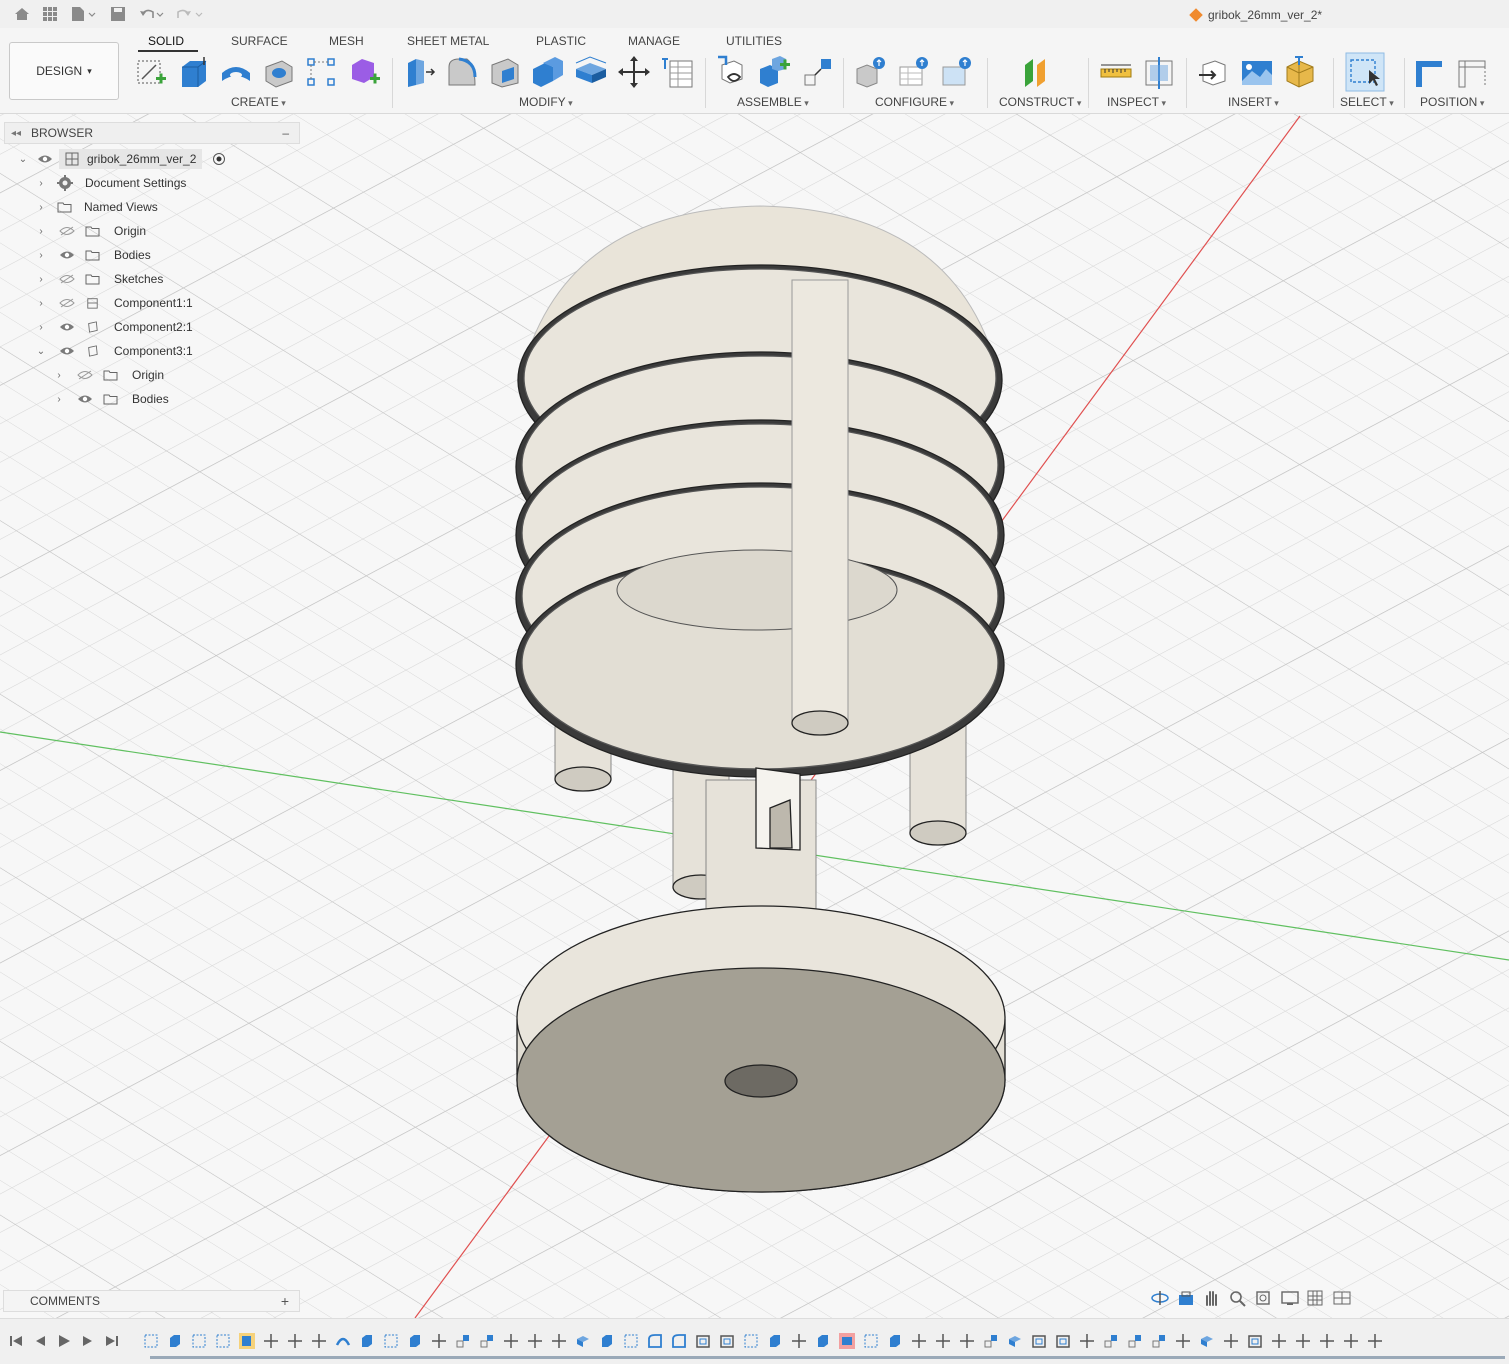  I want to click on create-sketch-icon, so click(151, 72).